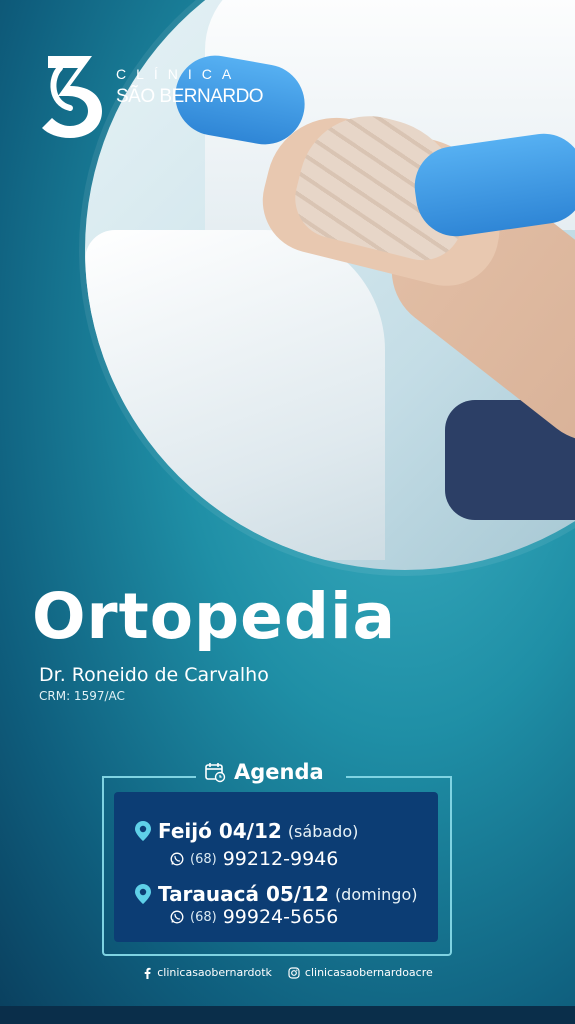 The width and height of the screenshot is (575, 1024). What do you see at coordinates (287, 1015) in the screenshot?
I see `bottom-bar` at bounding box center [287, 1015].